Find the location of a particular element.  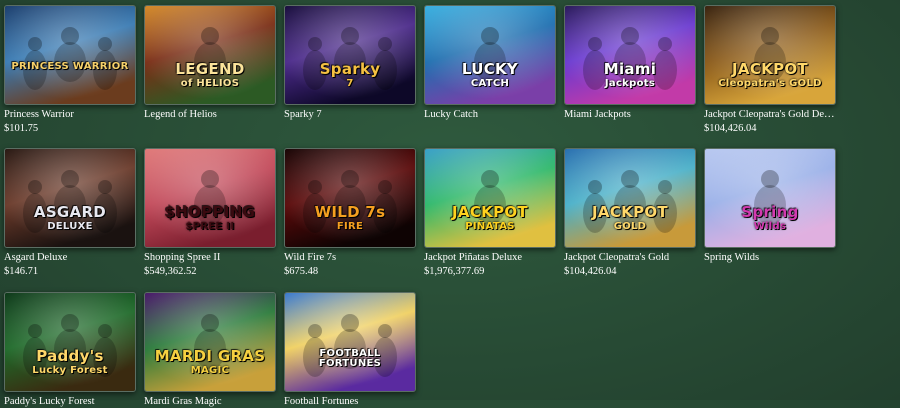

game-logo: JACKPOT PIÑATAS is located at coordinates (490, 218).